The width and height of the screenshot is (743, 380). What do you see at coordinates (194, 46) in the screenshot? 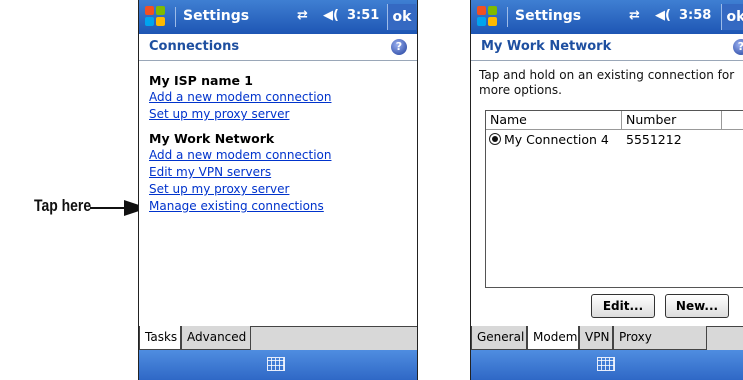
I see `page-title: Connections` at bounding box center [194, 46].